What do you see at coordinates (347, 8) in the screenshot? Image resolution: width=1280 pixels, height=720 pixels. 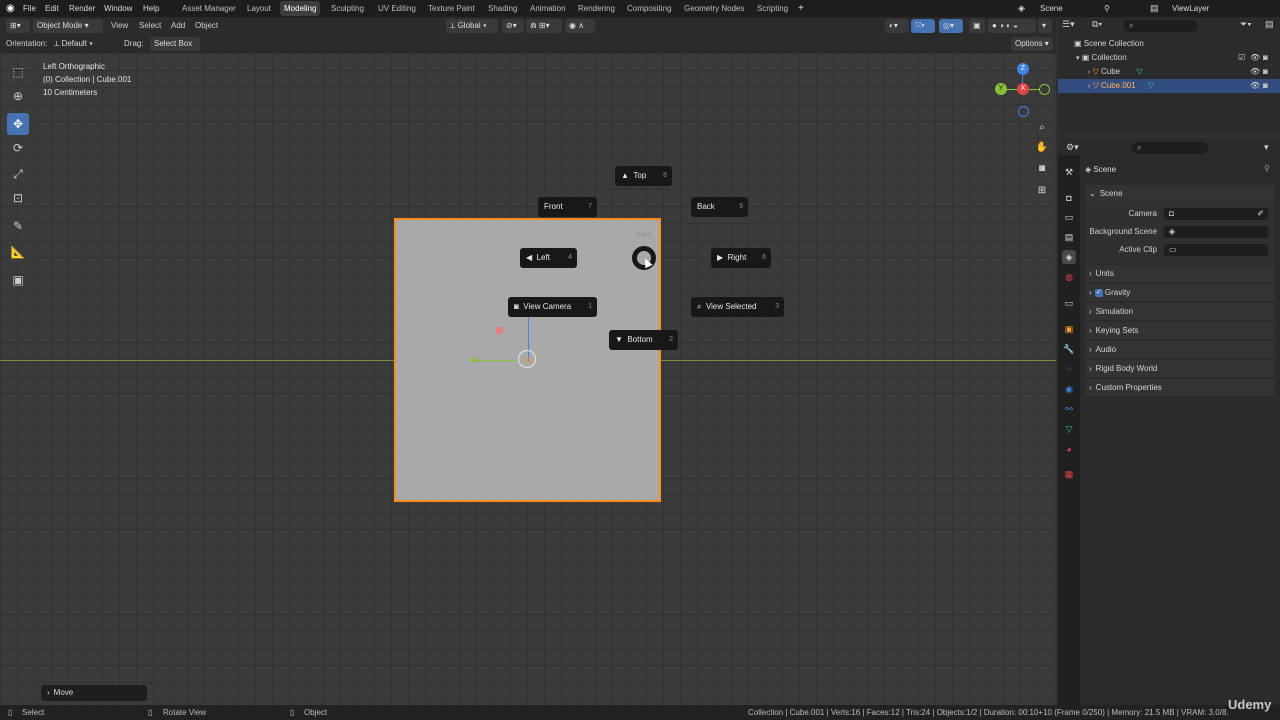 I see `tab-sculpting: Sculpting` at bounding box center [347, 8].